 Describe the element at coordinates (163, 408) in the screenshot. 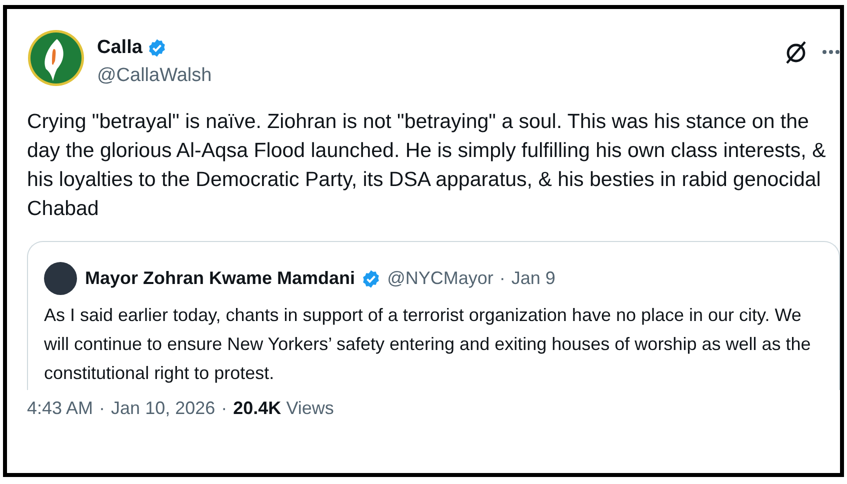

I see `post-date: Jan 10, 2026` at that location.